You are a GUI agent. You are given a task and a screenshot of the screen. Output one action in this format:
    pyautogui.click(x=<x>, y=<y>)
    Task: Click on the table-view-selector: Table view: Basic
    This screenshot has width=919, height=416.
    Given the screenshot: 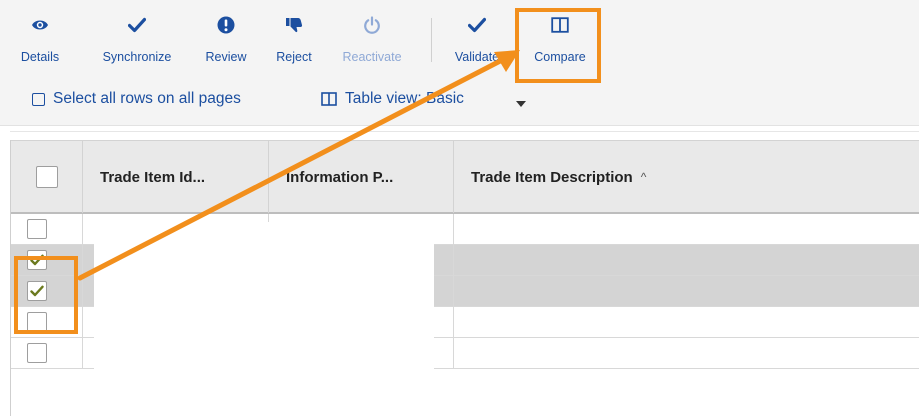 What is the action you would take?
    pyautogui.click(x=392, y=99)
    